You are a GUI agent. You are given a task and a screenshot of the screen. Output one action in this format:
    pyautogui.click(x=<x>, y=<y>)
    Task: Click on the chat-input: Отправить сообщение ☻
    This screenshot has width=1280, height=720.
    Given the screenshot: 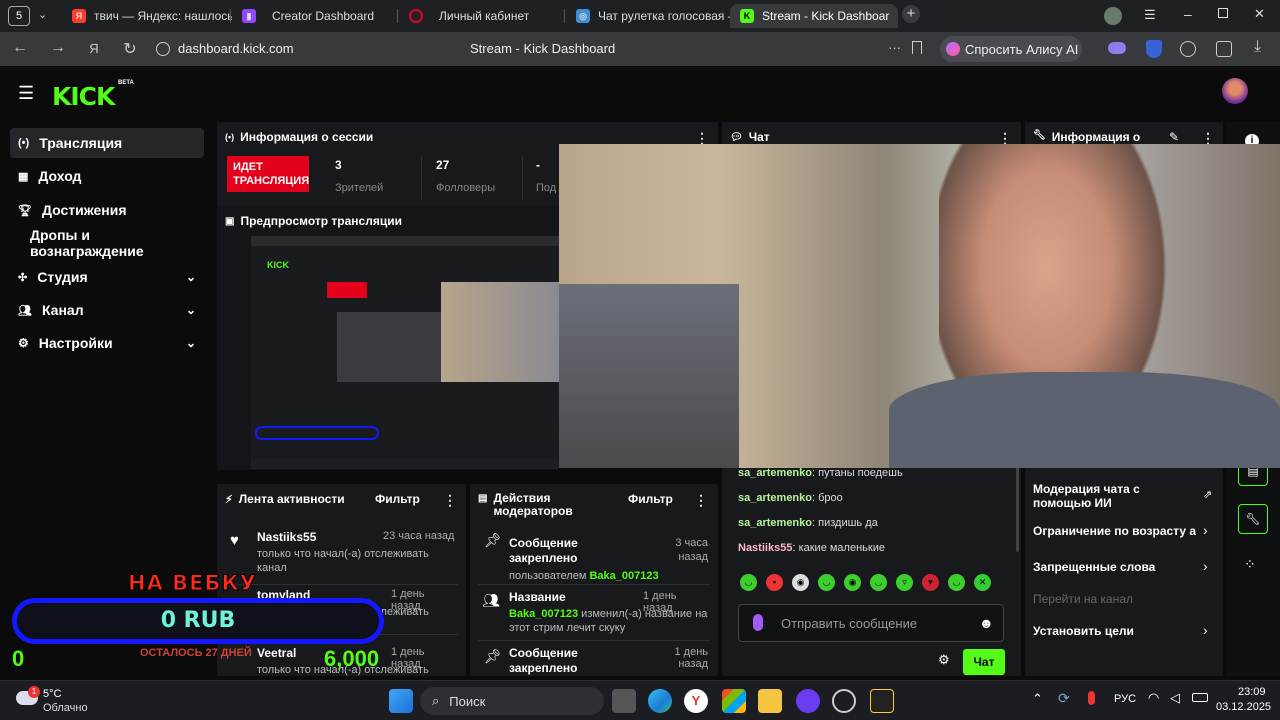 What is the action you would take?
    pyautogui.click(x=871, y=623)
    